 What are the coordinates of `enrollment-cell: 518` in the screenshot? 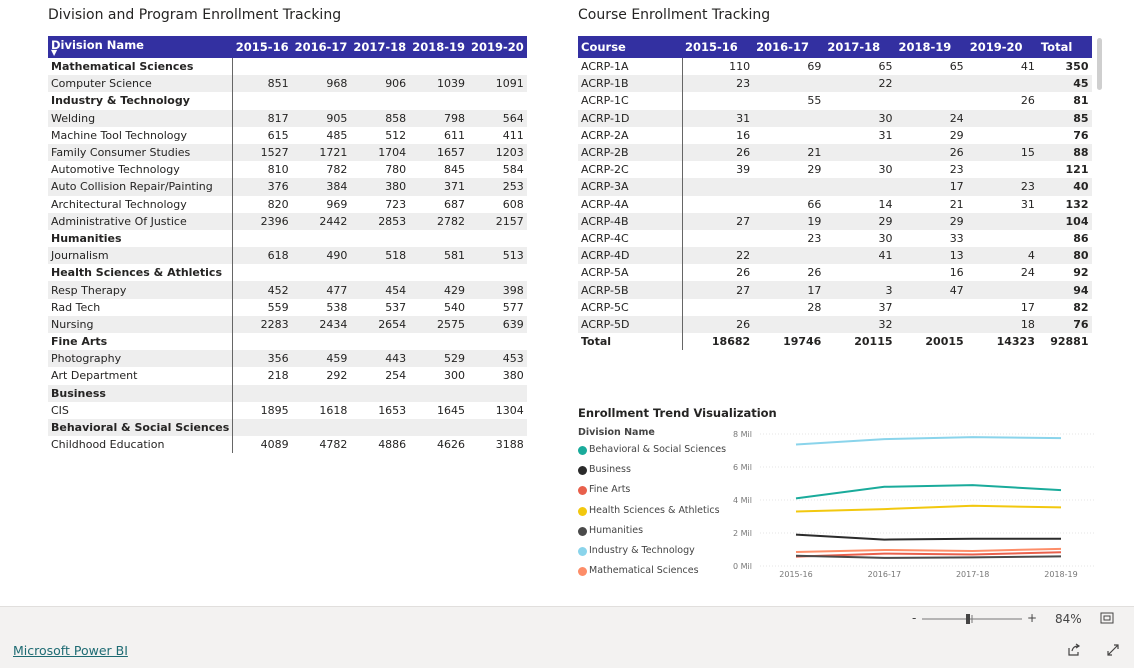 It's located at (380, 256).